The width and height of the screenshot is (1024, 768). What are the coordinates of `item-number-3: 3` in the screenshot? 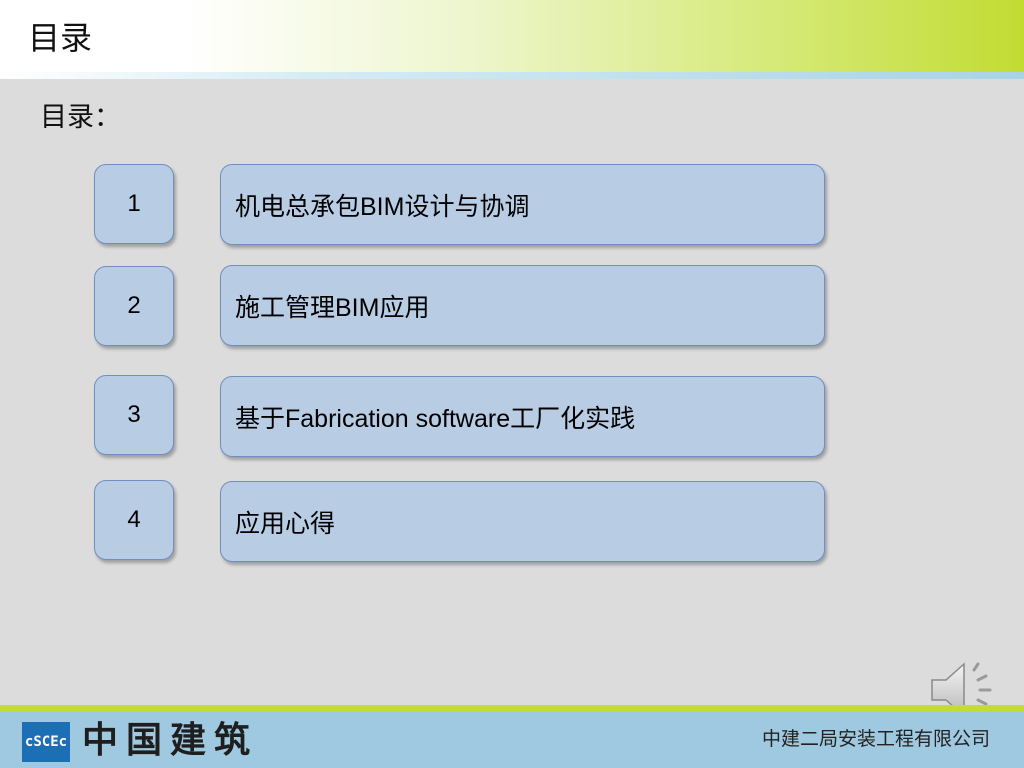 It's located at (134, 415).